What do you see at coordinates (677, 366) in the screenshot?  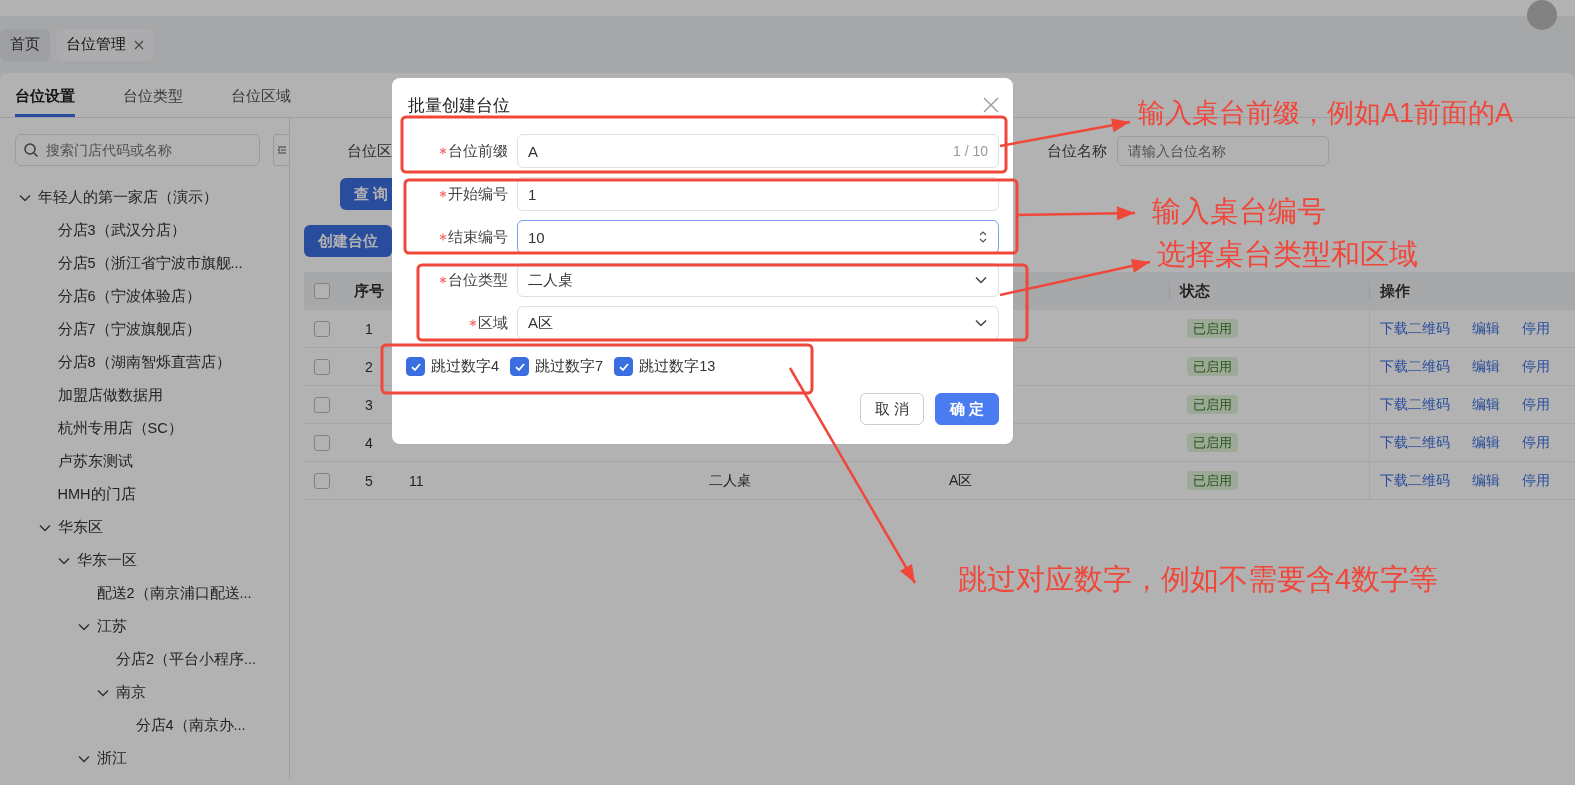 I see `checkbox-label: 跳过数字13` at bounding box center [677, 366].